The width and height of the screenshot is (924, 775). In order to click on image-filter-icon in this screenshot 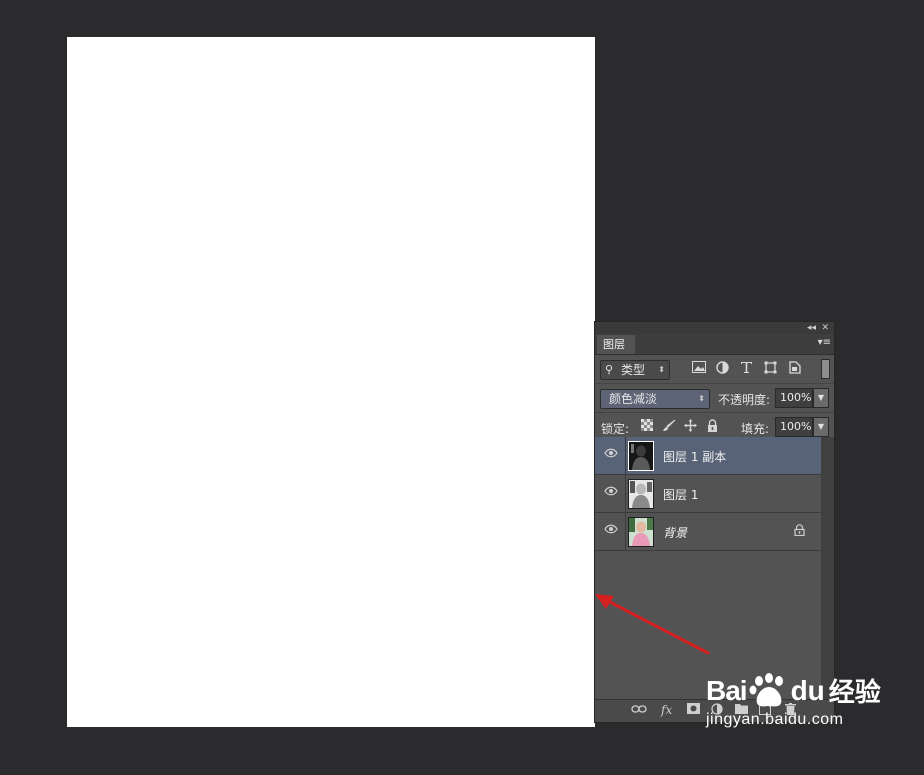, I will do `click(698, 368)`.